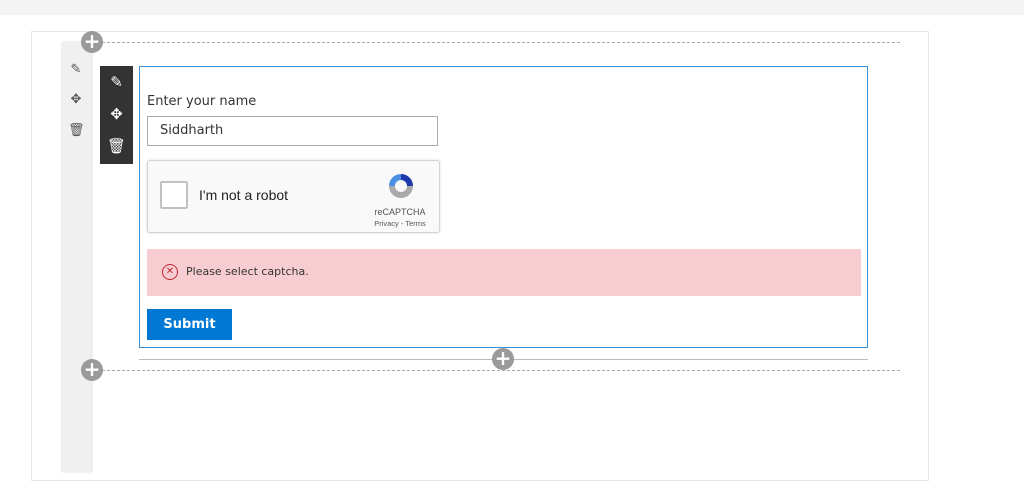  Describe the element at coordinates (116, 146) in the screenshot. I see `trash-icon: 🗑` at that location.